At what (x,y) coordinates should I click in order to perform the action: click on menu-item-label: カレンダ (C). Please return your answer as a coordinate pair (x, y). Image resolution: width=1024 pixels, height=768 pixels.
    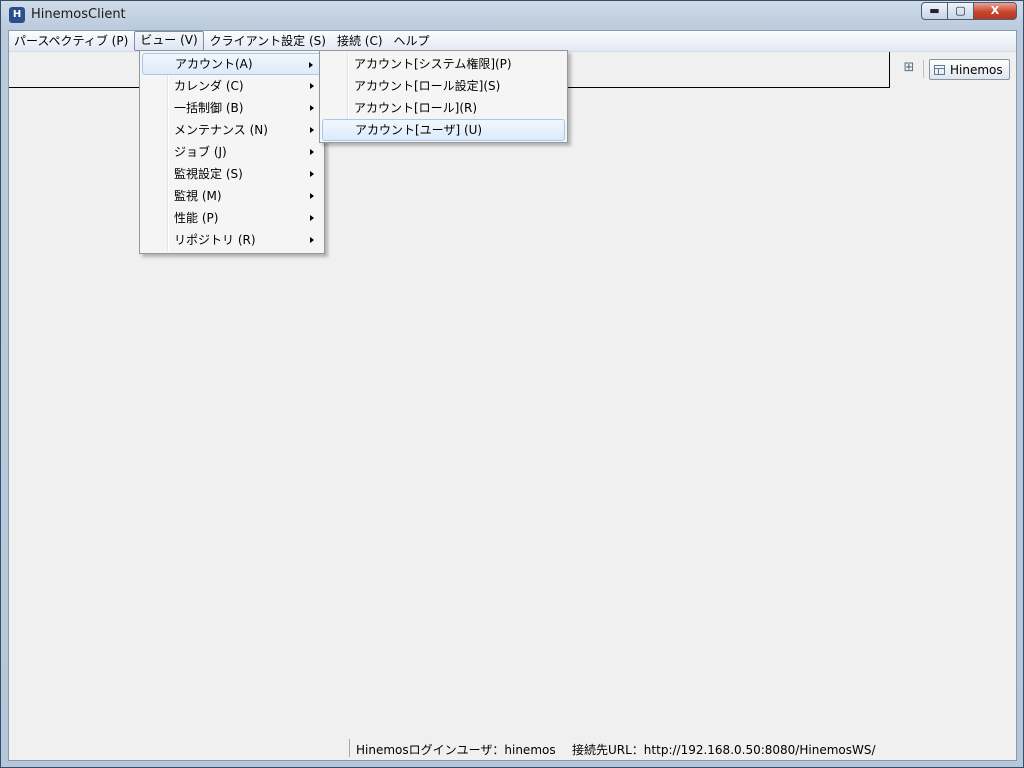
    Looking at the image, I should click on (209, 86).